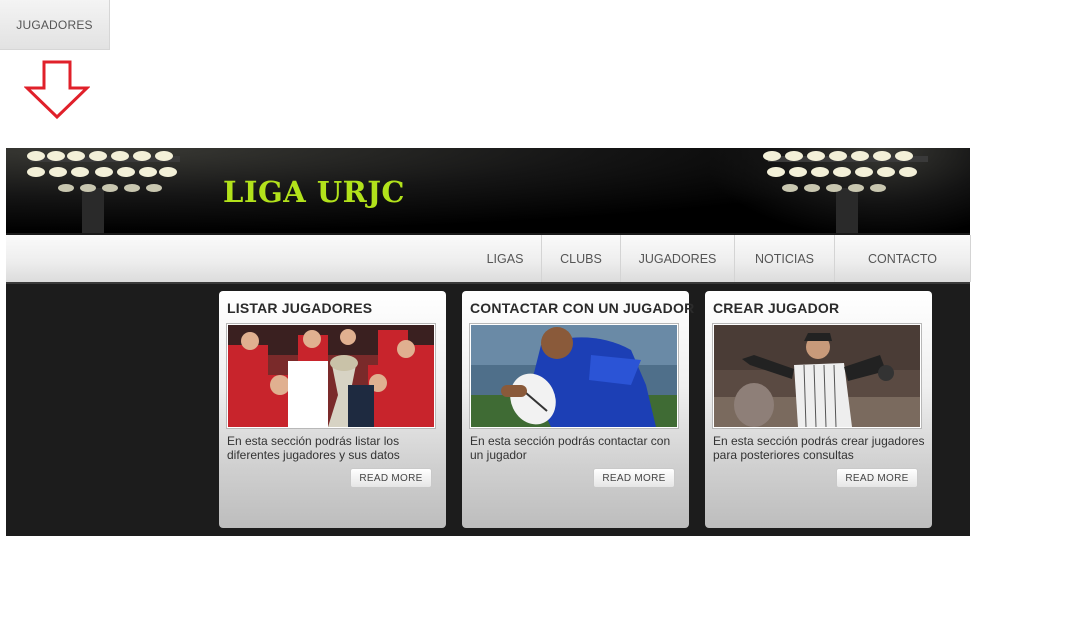  I want to click on nav-item-contacto: CONTACTO, so click(902, 258).